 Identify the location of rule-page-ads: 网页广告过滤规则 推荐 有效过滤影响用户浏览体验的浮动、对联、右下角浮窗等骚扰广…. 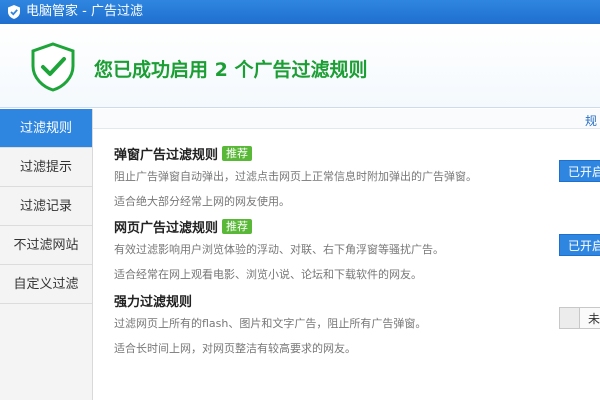
(354, 250).